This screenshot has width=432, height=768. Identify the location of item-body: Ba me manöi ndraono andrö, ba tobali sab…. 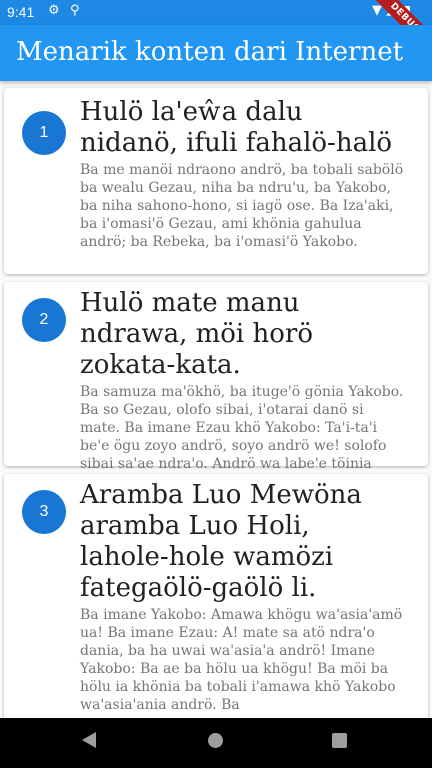
(242, 206).